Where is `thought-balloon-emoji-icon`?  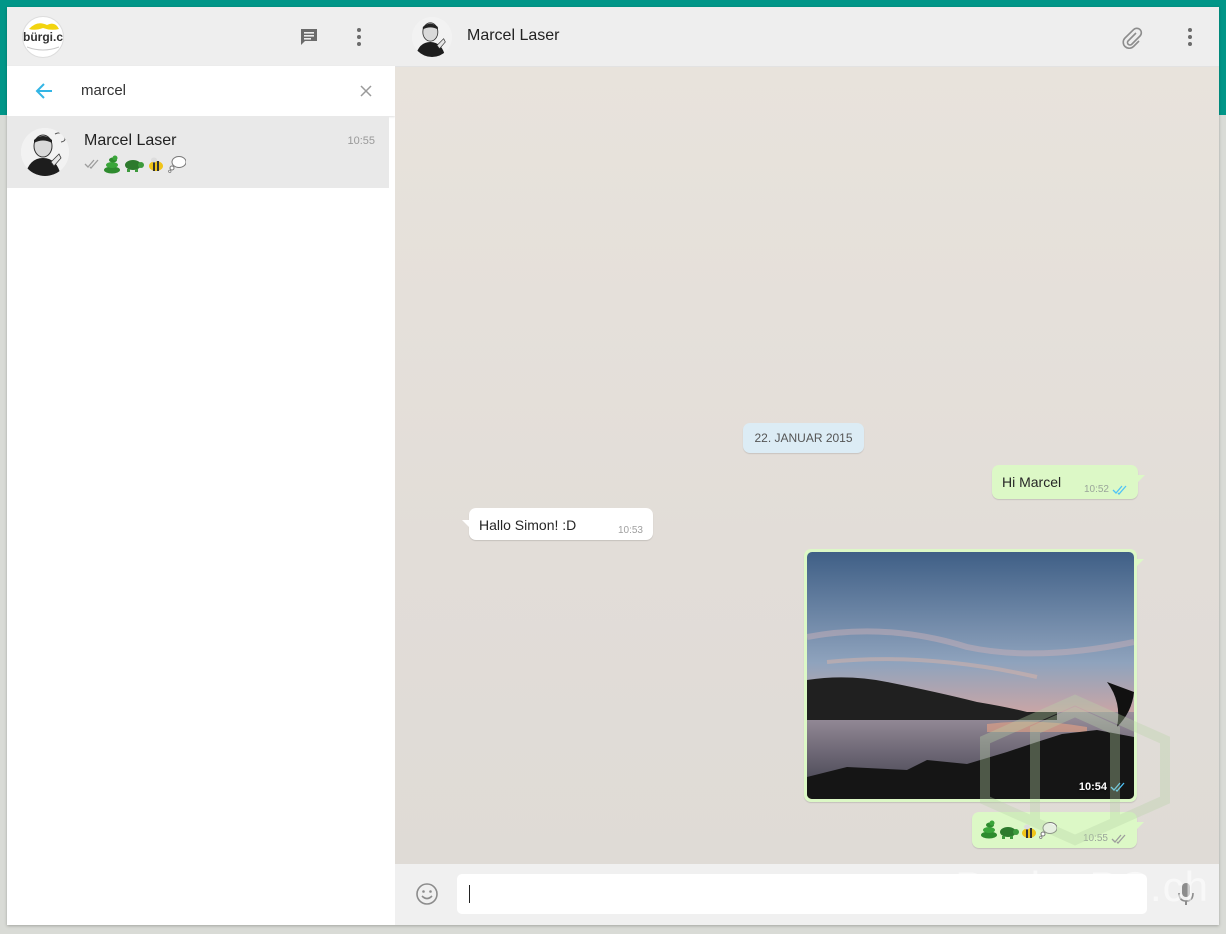 thought-balloon-emoji-icon is located at coordinates (177, 164).